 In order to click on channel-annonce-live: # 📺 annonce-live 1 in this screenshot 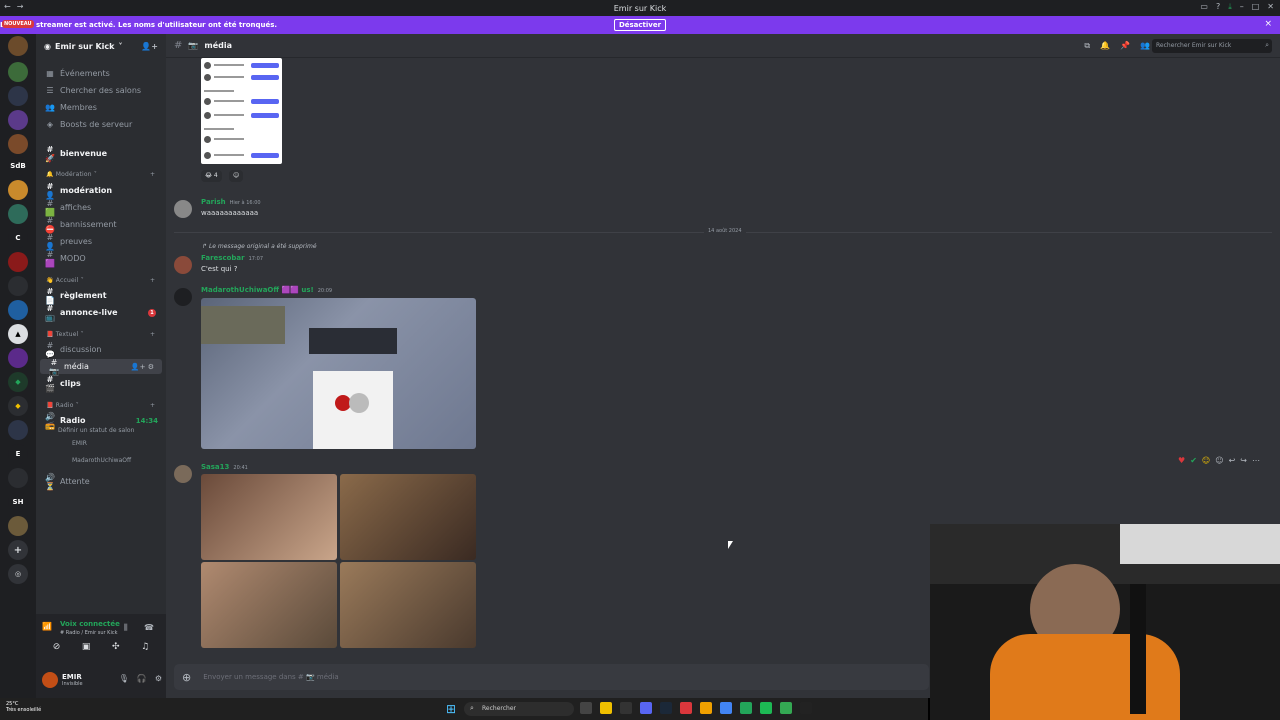, I will do `click(101, 313)`.